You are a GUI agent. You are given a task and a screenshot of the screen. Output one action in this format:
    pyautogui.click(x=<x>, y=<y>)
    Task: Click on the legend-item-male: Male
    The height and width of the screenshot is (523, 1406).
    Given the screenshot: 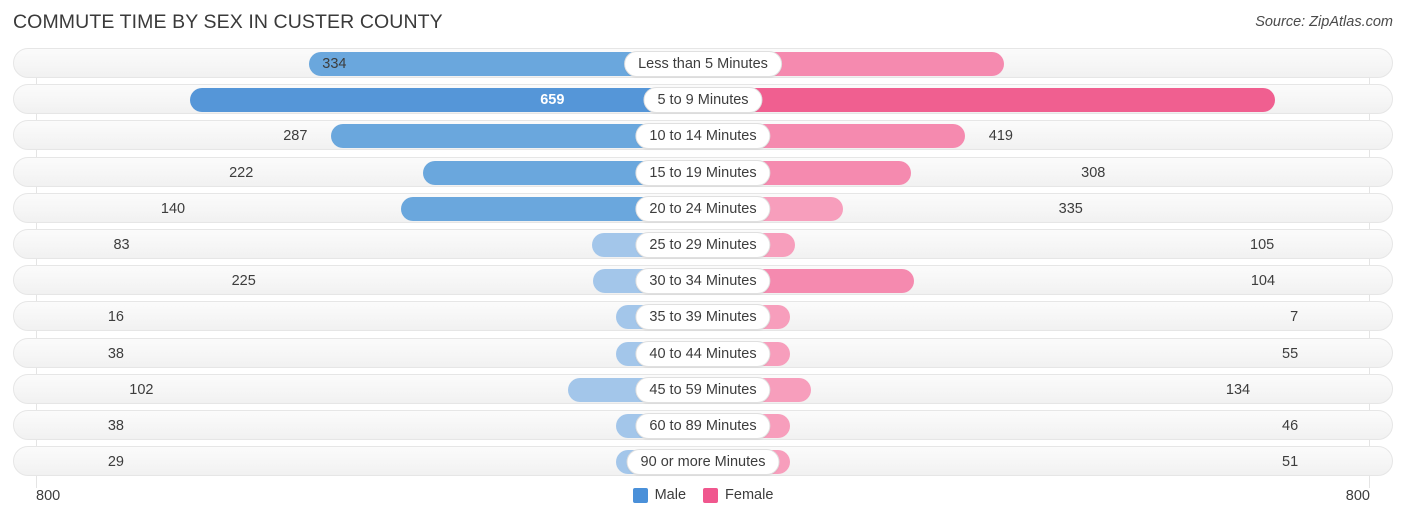 What is the action you would take?
    pyautogui.click(x=659, y=495)
    